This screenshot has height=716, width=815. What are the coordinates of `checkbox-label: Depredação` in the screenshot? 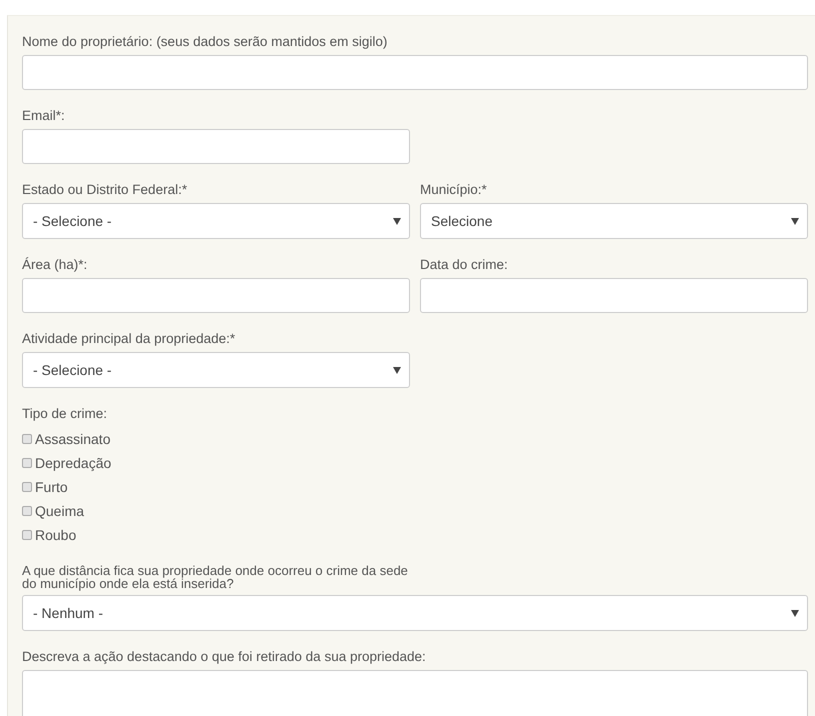 It's located at (73, 463).